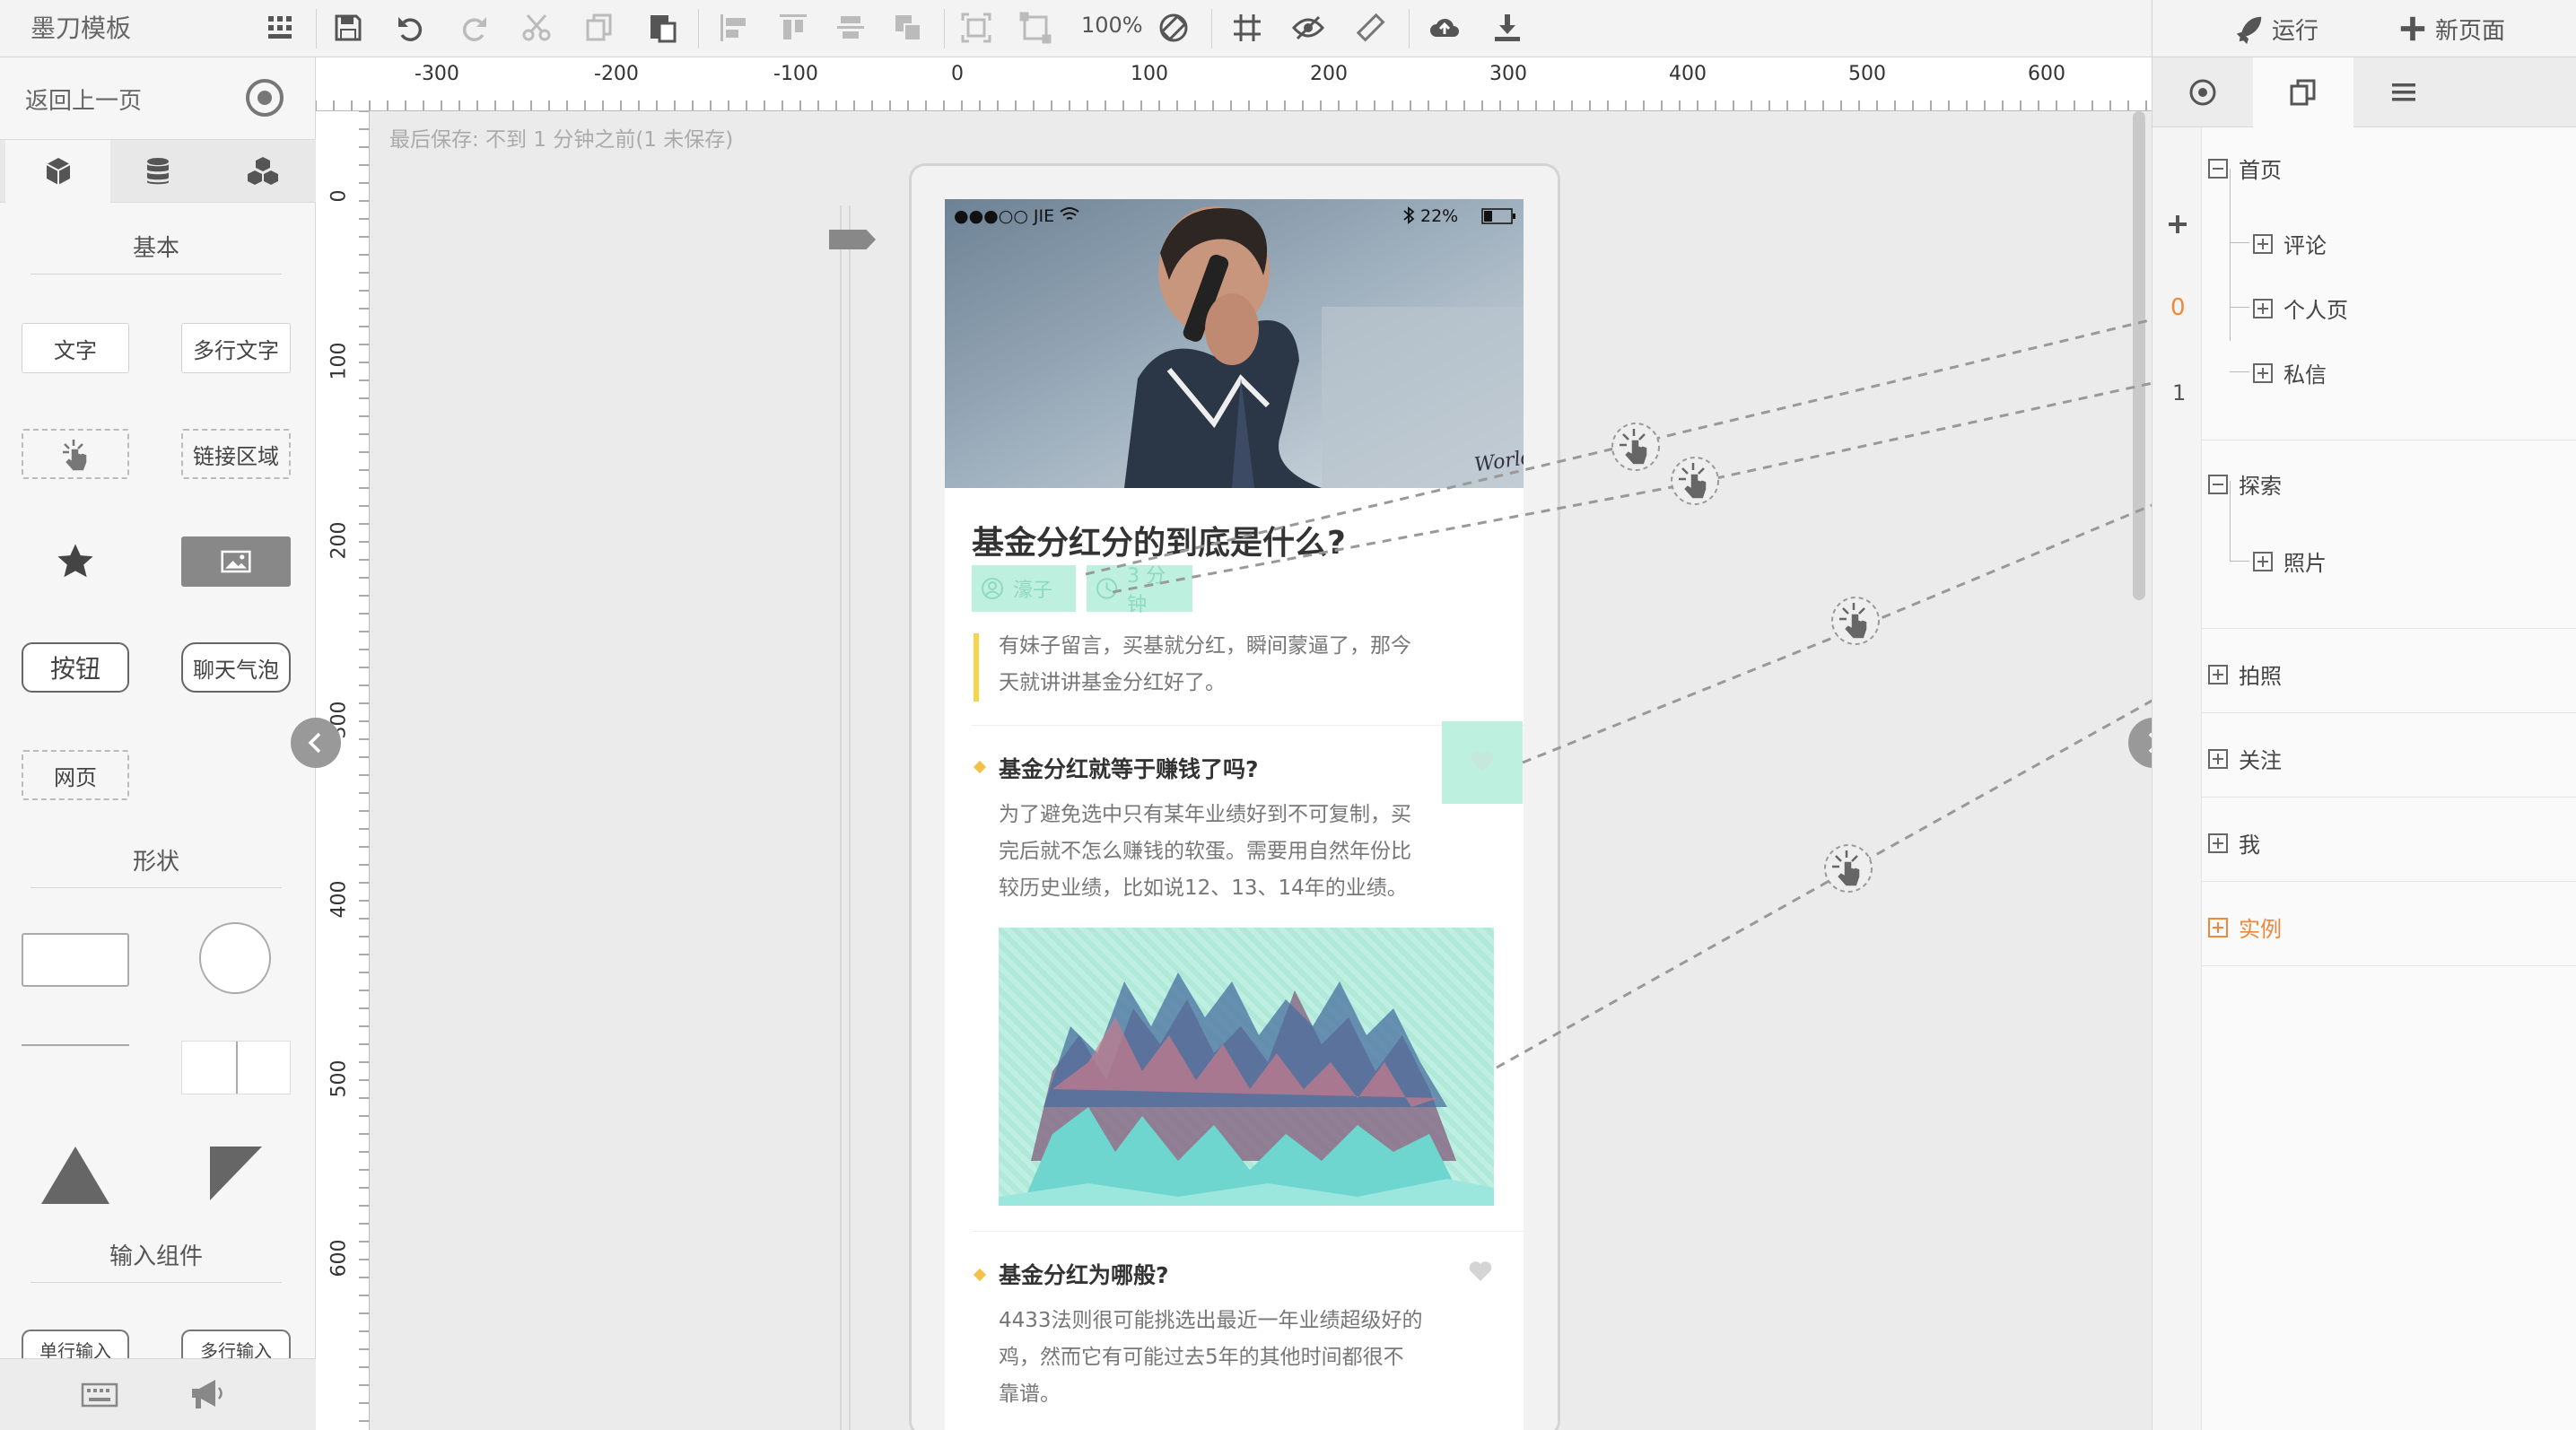 This screenshot has height=1430, width=2576. What do you see at coordinates (1174, 28) in the screenshot?
I see `rotate-device-icon` at bounding box center [1174, 28].